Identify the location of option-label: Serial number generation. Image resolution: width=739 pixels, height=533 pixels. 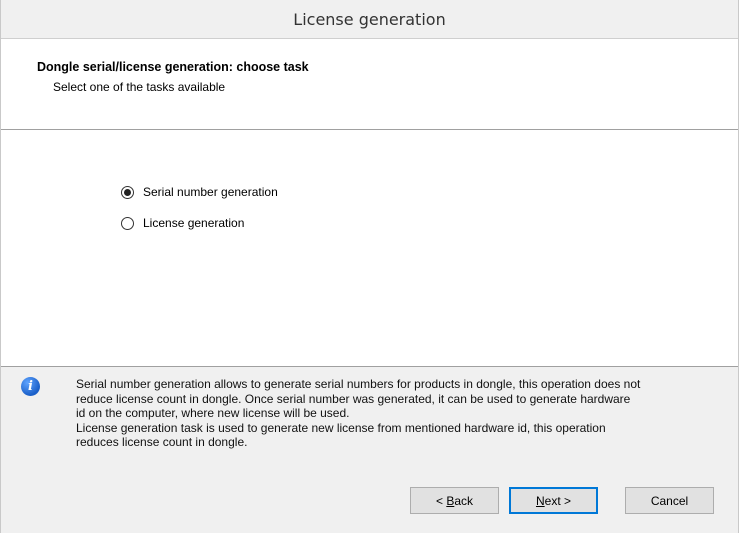
(210, 192).